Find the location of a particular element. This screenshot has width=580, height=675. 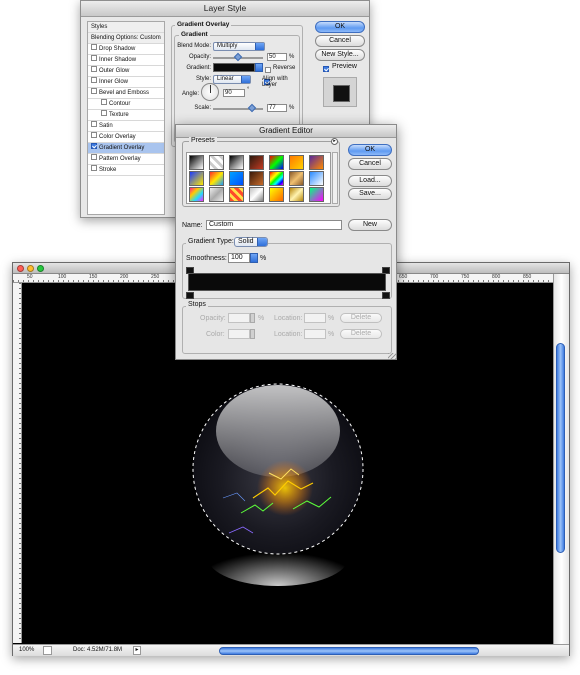

blend-mode-select: Multiply is located at coordinates (239, 46).